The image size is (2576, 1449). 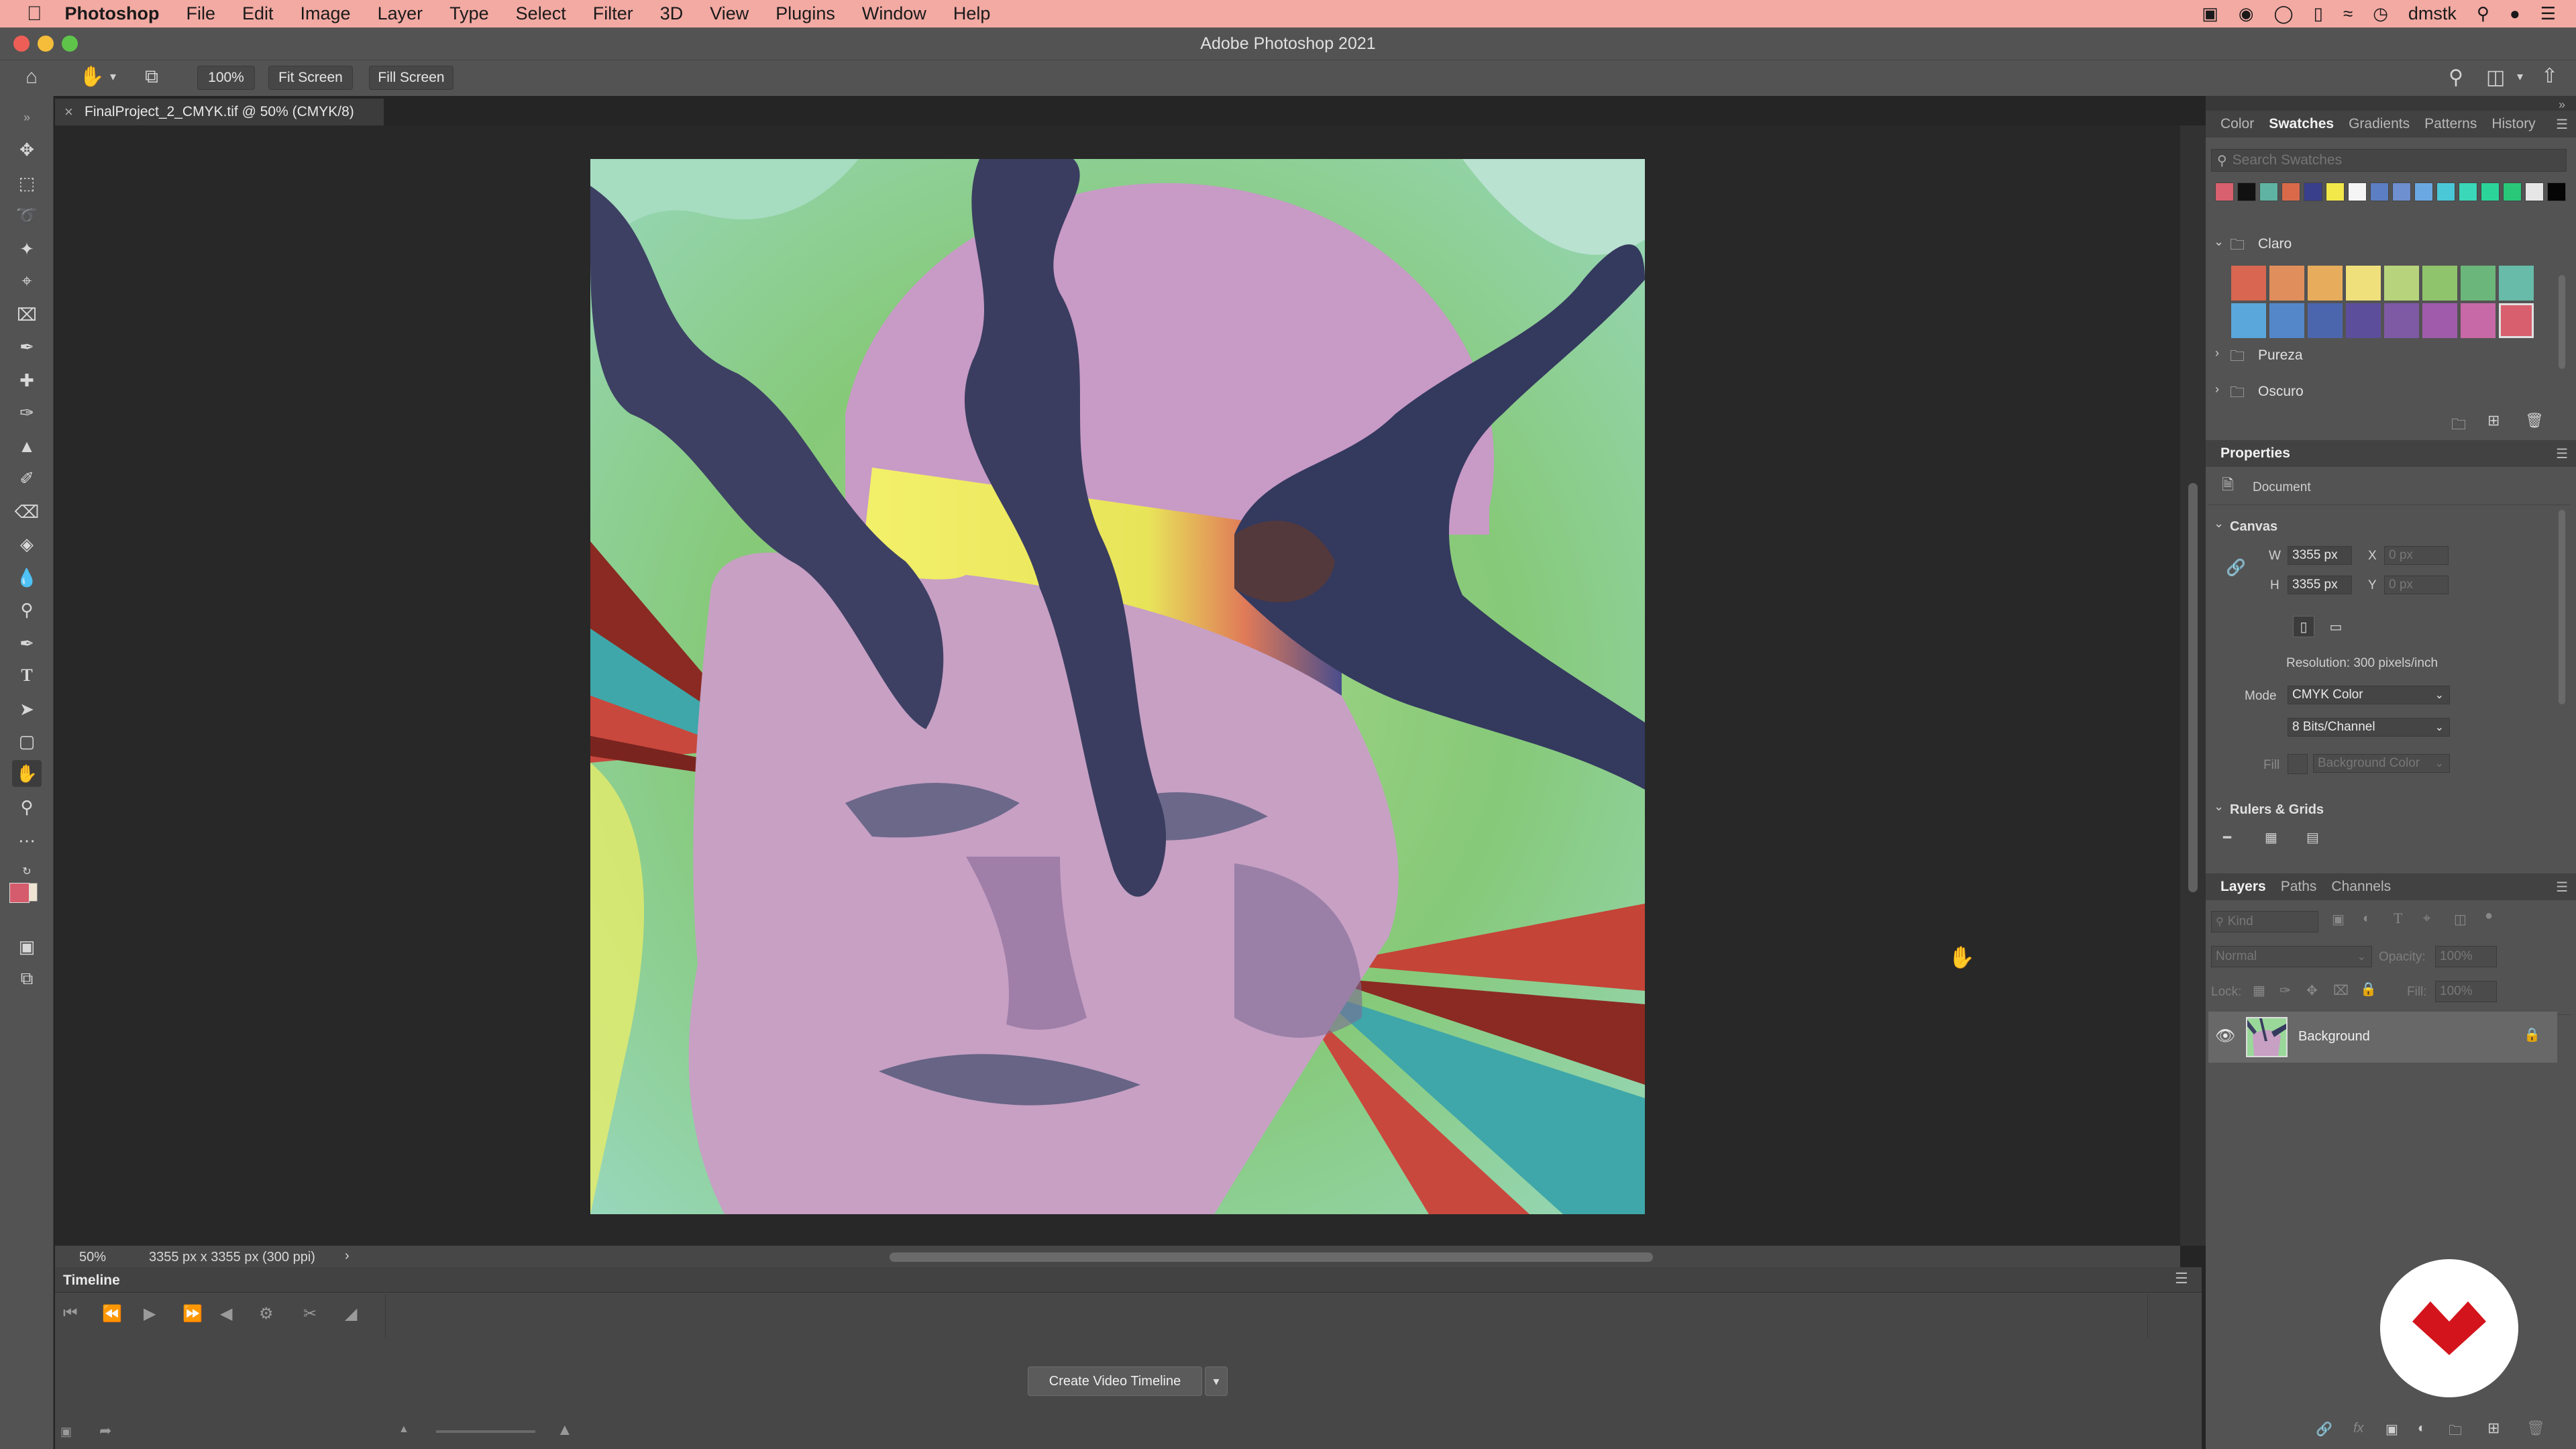 What do you see at coordinates (565, 1430) in the screenshot?
I see `zoom-in-mountain-icon: ▲` at bounding box center [565, 1430].